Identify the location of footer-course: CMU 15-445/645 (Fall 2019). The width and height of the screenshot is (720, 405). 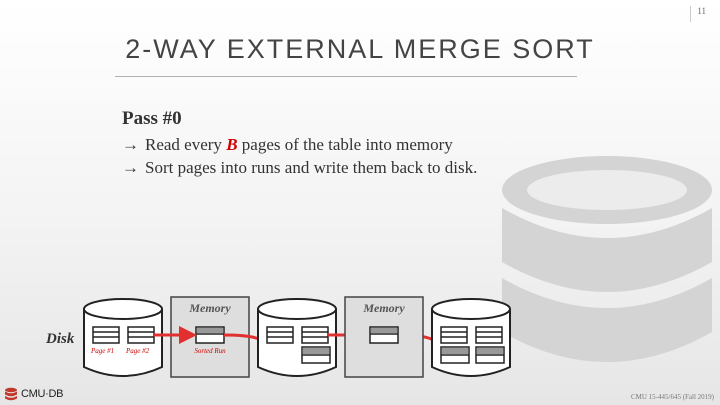
(672, 397).